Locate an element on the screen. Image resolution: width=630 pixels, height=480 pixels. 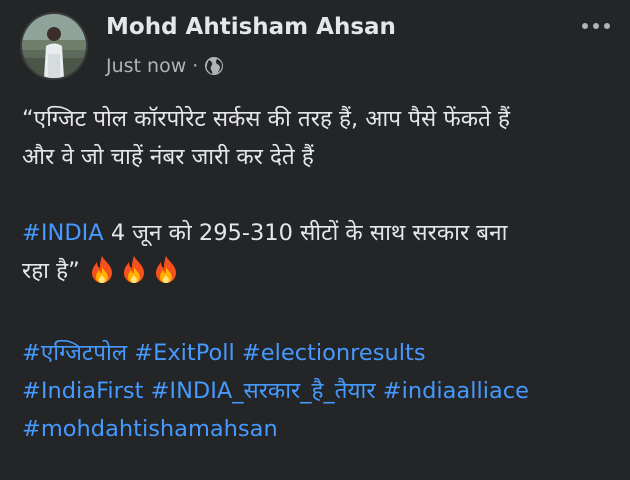
avatar is located at coordinates (54, 46).